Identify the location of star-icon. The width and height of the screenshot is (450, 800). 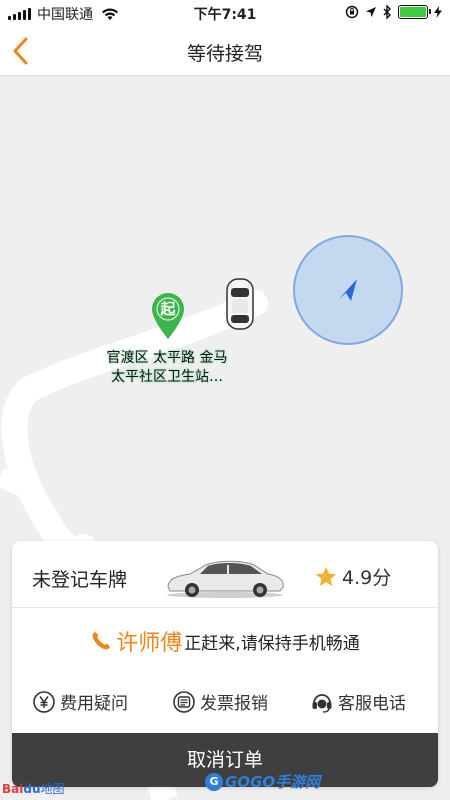
(326, 576).